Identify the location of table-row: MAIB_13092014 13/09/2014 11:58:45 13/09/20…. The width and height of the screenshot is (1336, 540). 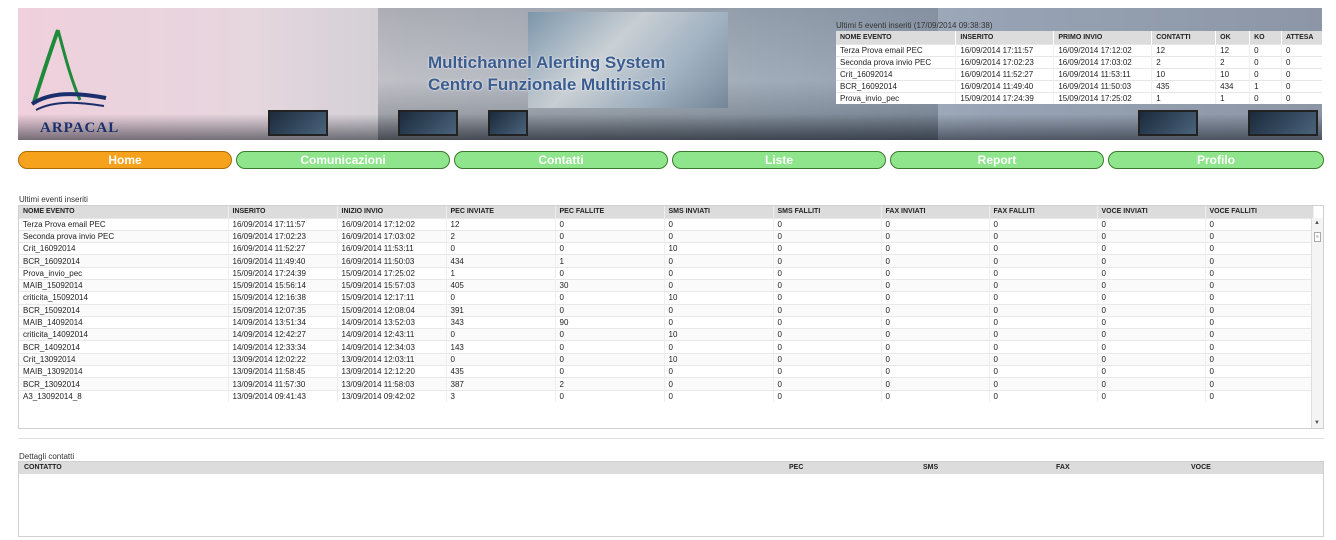
(666, 371).